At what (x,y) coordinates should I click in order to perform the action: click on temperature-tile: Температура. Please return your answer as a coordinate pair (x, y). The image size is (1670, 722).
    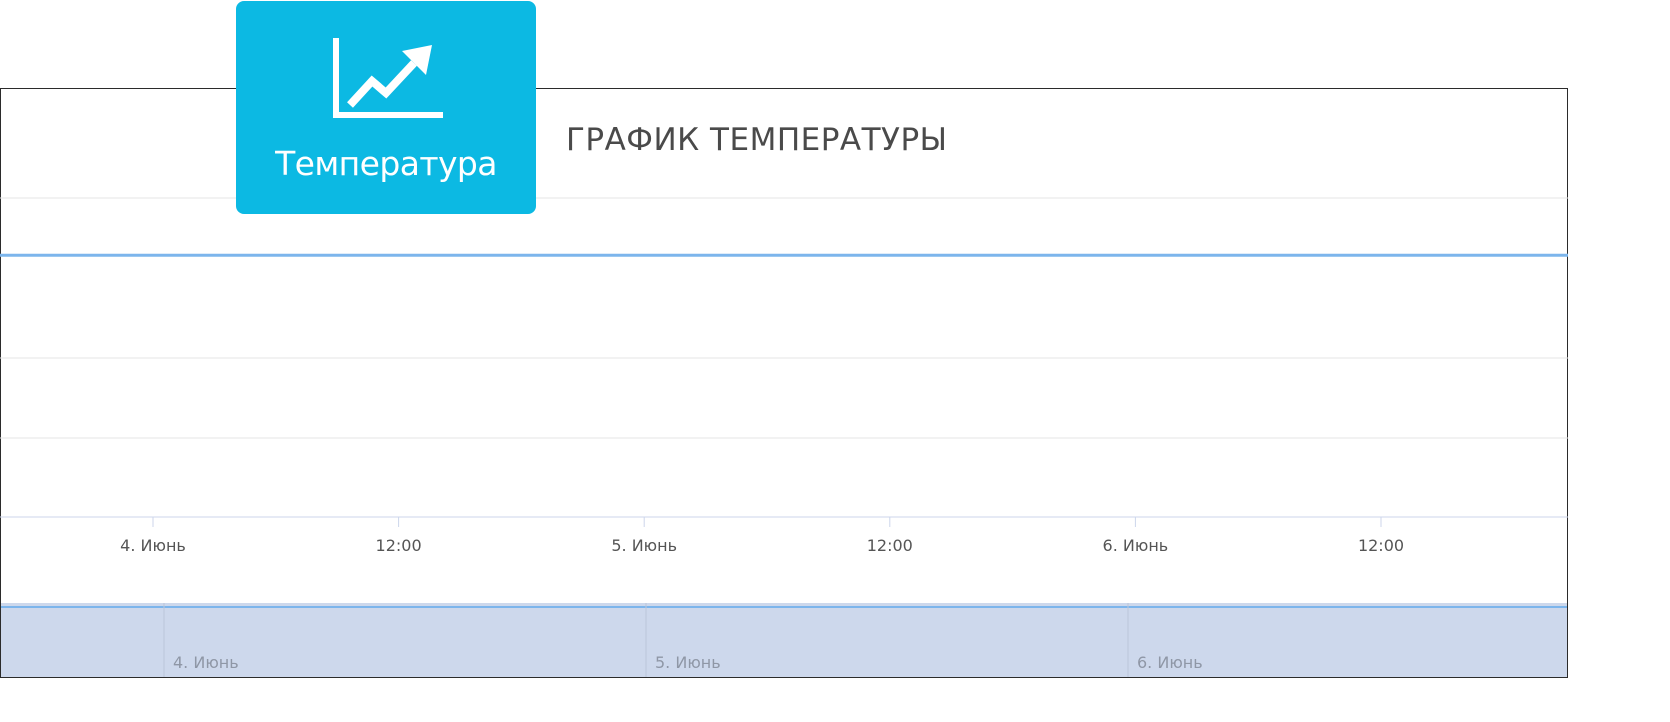
    Looking at the image, I should click on (386, 107).